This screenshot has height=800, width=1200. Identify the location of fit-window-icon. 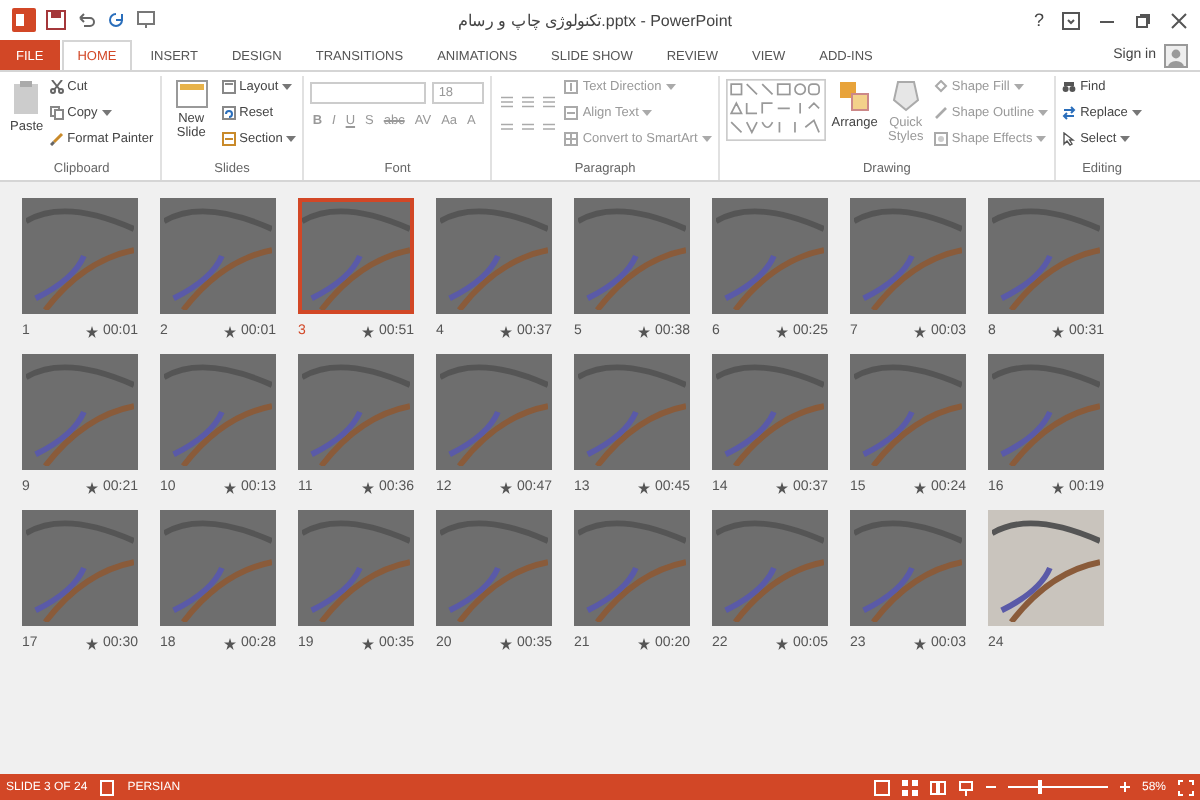
(1186, 787).